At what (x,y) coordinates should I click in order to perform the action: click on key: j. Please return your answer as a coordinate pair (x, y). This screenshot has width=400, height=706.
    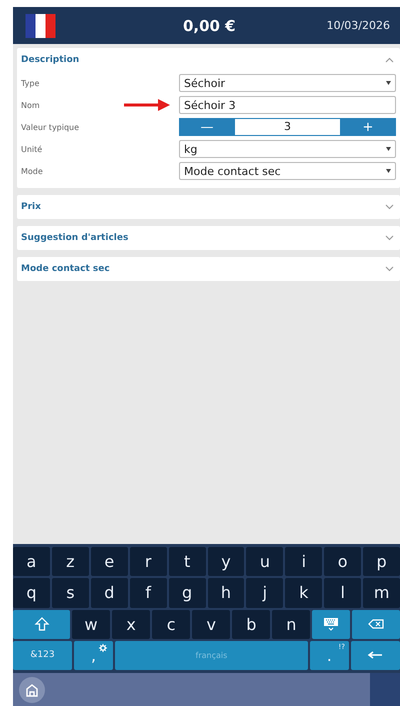
    Looking at the image, I should click on (265, 593).